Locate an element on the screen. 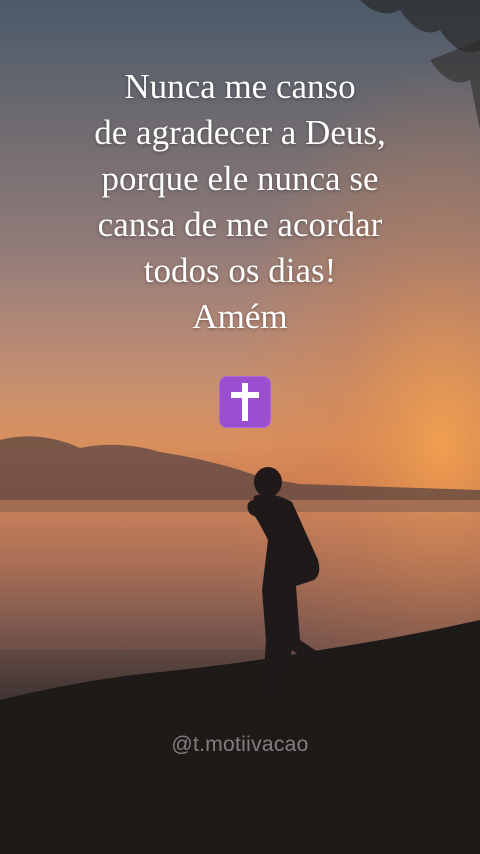 The width and height of the screenshot is (480, 854). quote-line: cansa de me acordar is located at coordinates (240, 224).